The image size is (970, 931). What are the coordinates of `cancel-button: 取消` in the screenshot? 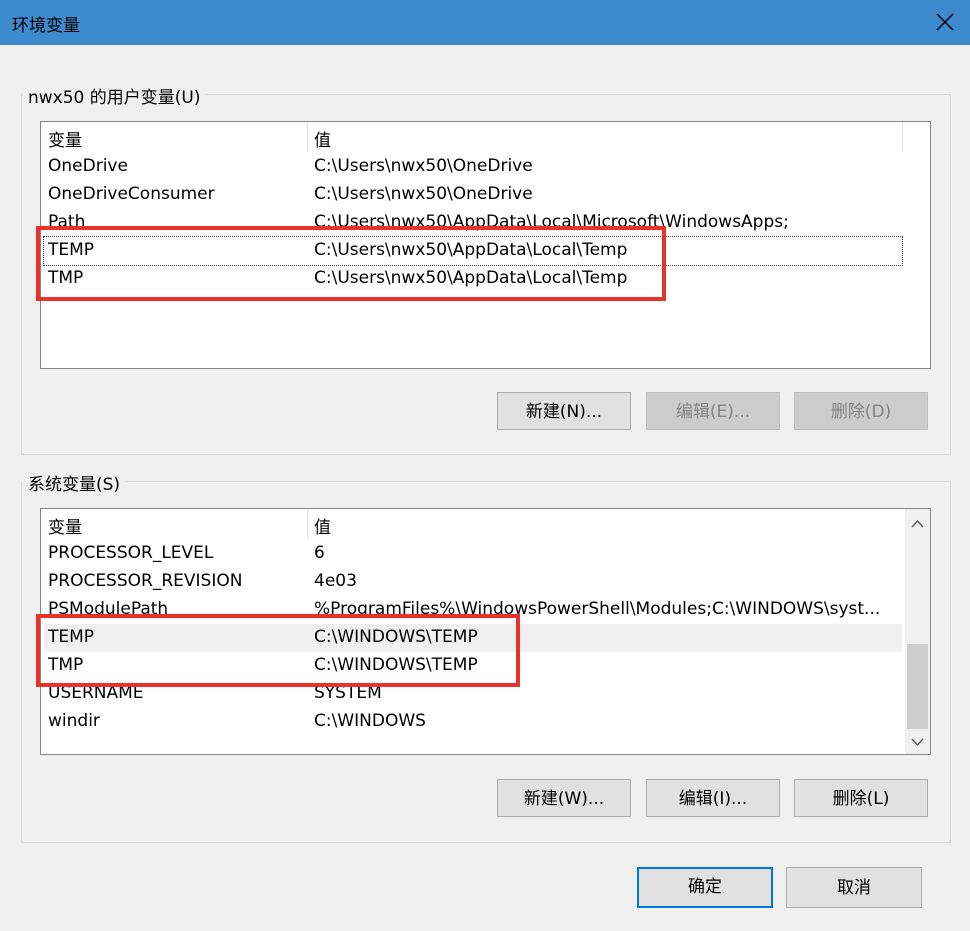 It's located at (854, 887).